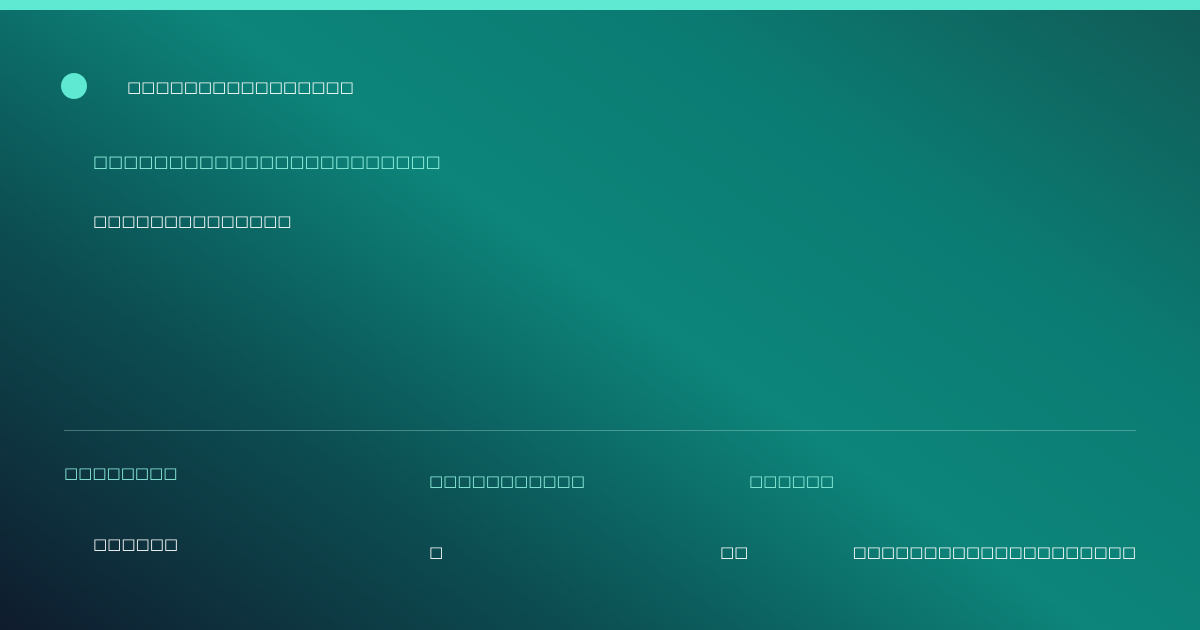  What do you see at coordinates (600, 5) in the screenshot?
I see `top-accent-bar` at bounding box center [600, 5].